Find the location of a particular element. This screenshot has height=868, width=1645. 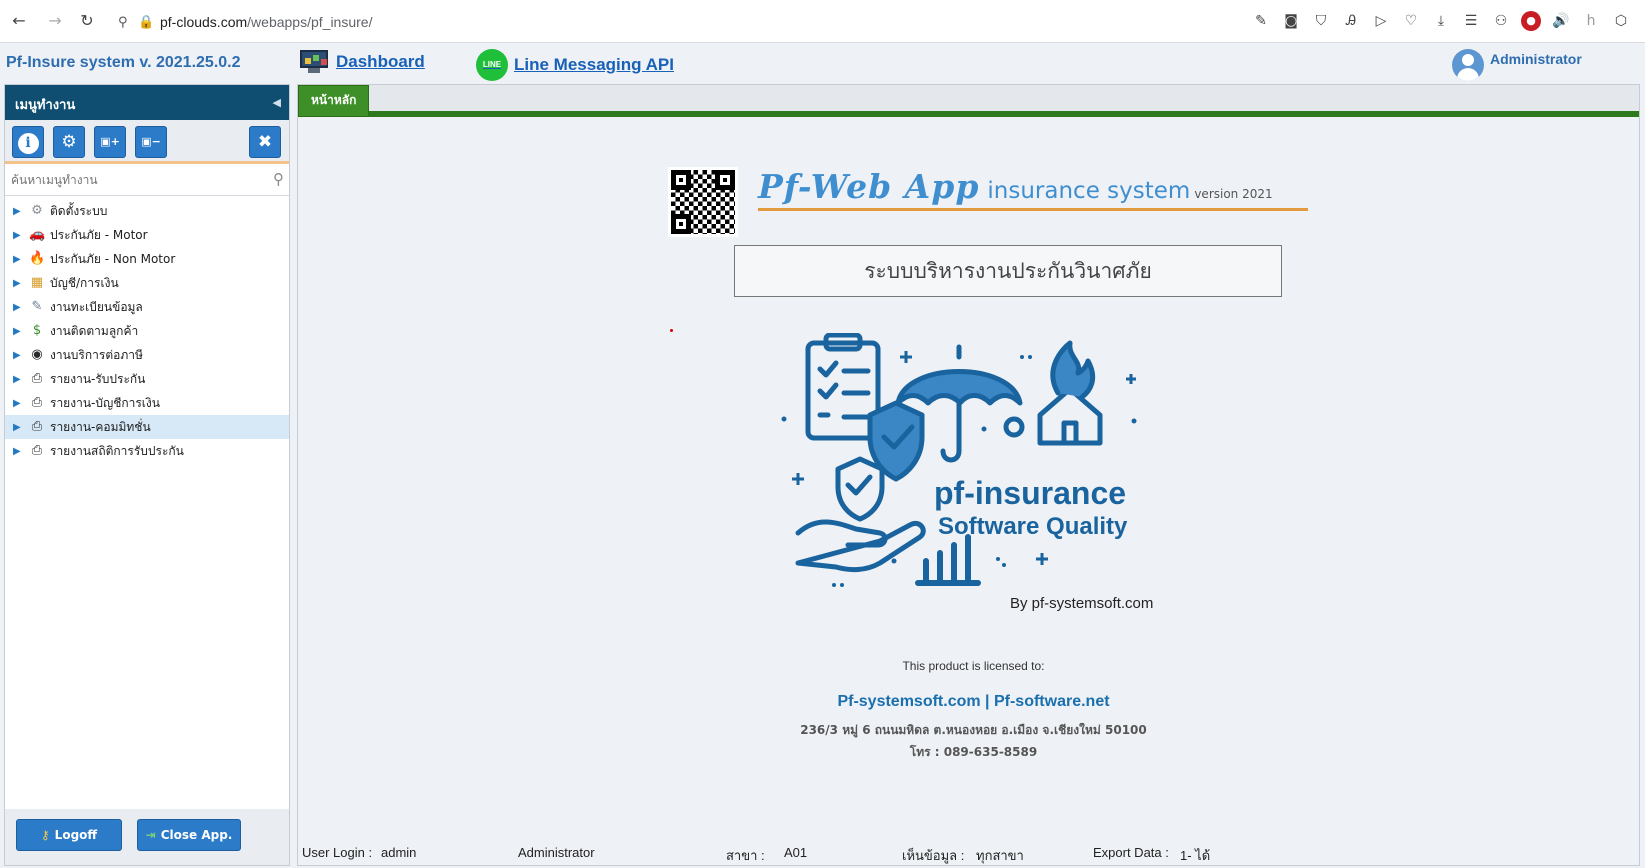

menu-item: ▶ ⎙ รายงานสถิติการรับประกัน is located at coordinates (147, 451).